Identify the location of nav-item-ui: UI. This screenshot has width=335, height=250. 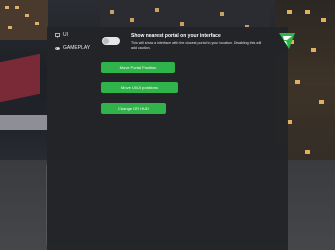
(72, 35).